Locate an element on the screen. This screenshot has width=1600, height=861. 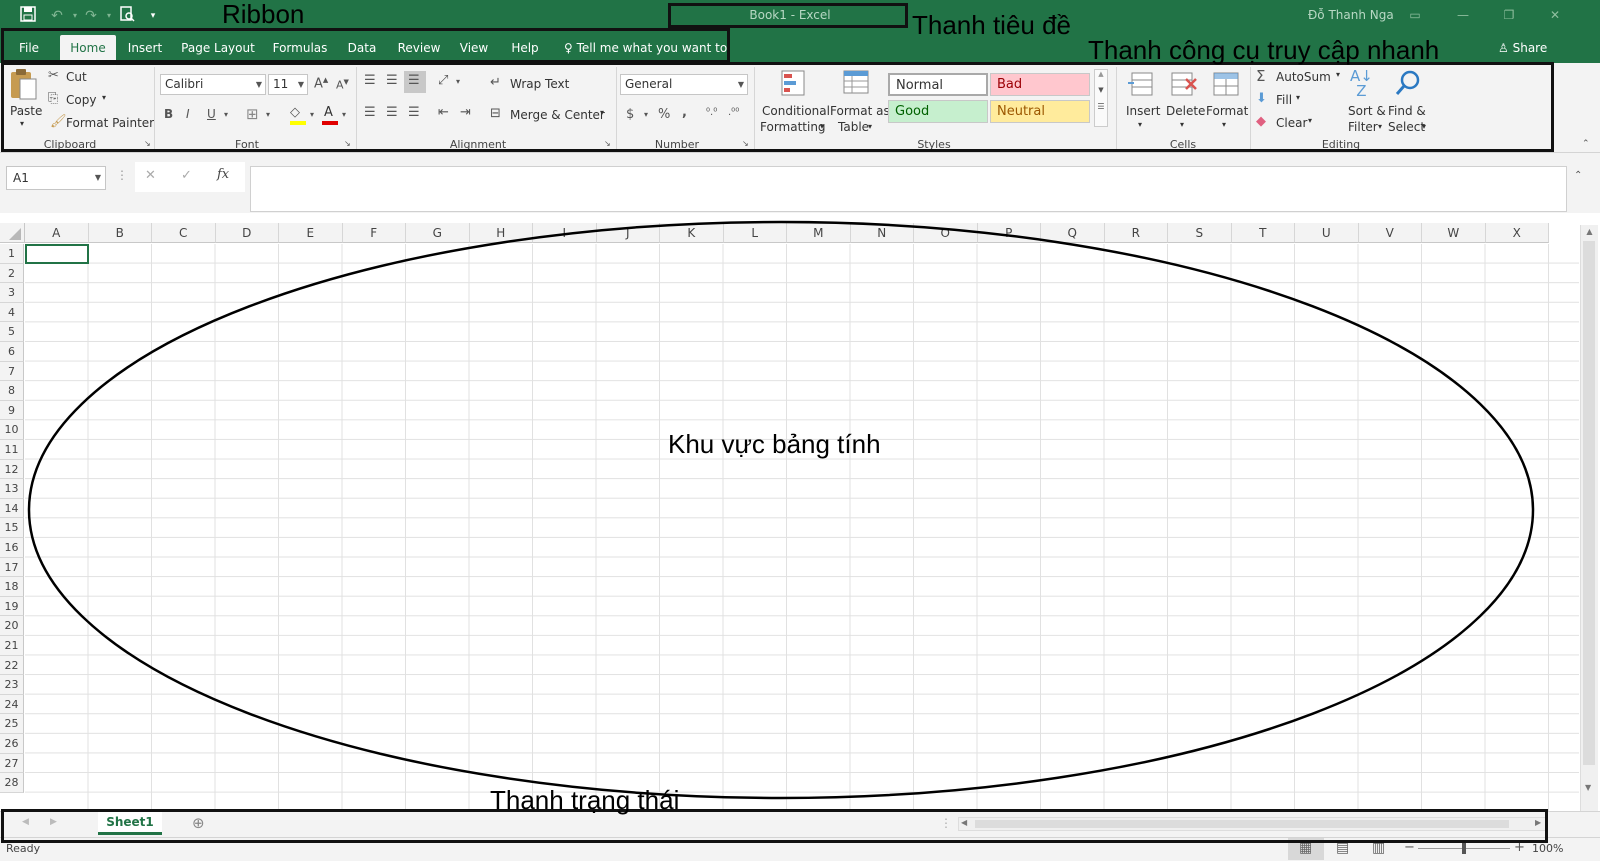
copy-button: ⎘ Copy ▾ is located at coordinates (83, 100).